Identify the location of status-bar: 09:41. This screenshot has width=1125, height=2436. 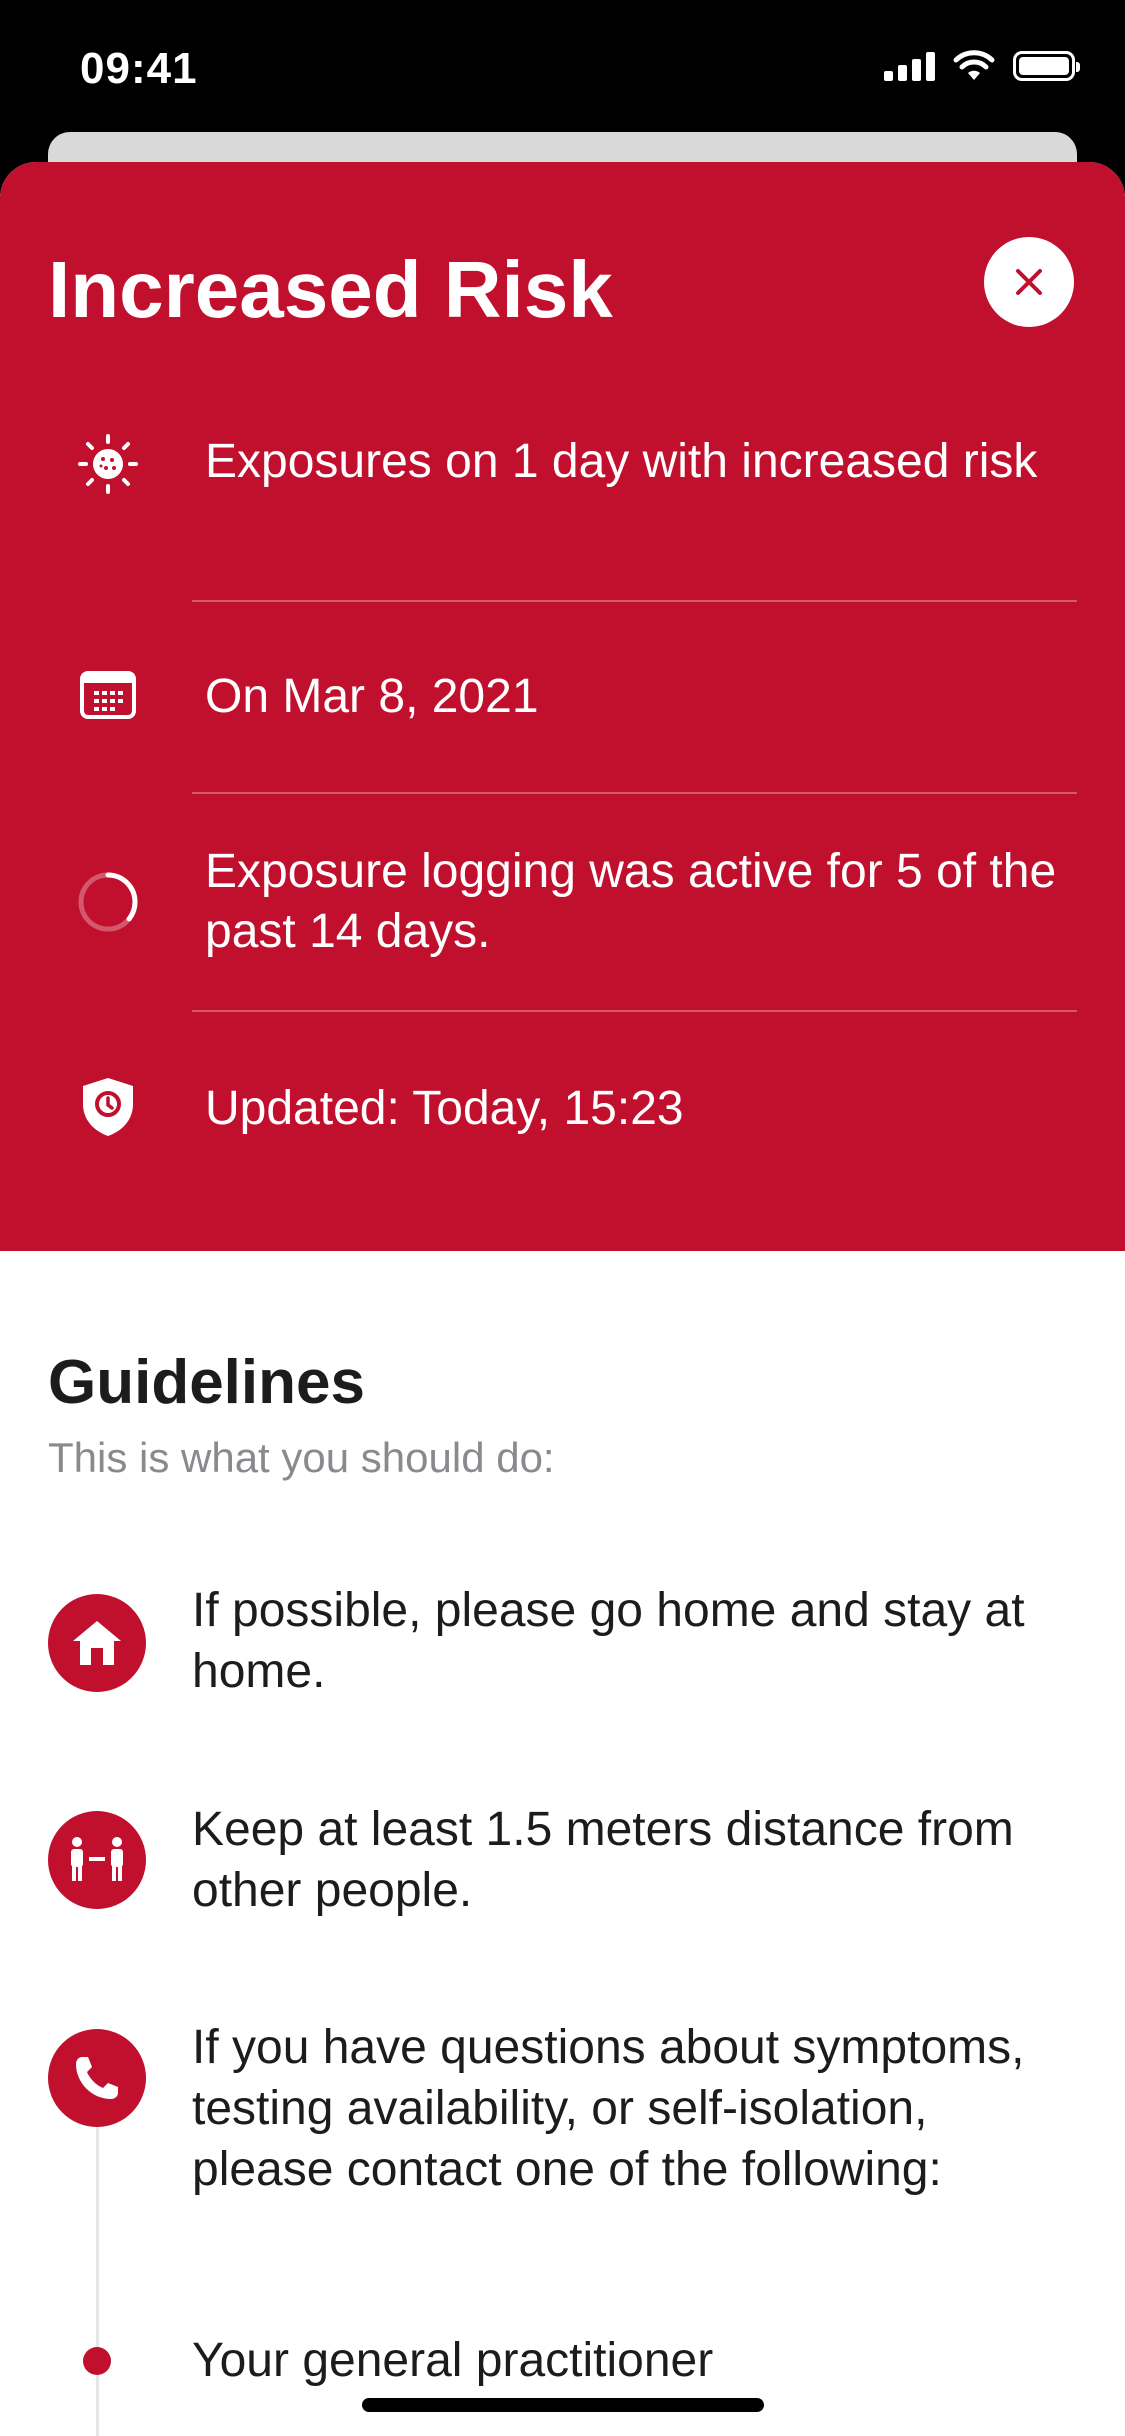
(562, 70).